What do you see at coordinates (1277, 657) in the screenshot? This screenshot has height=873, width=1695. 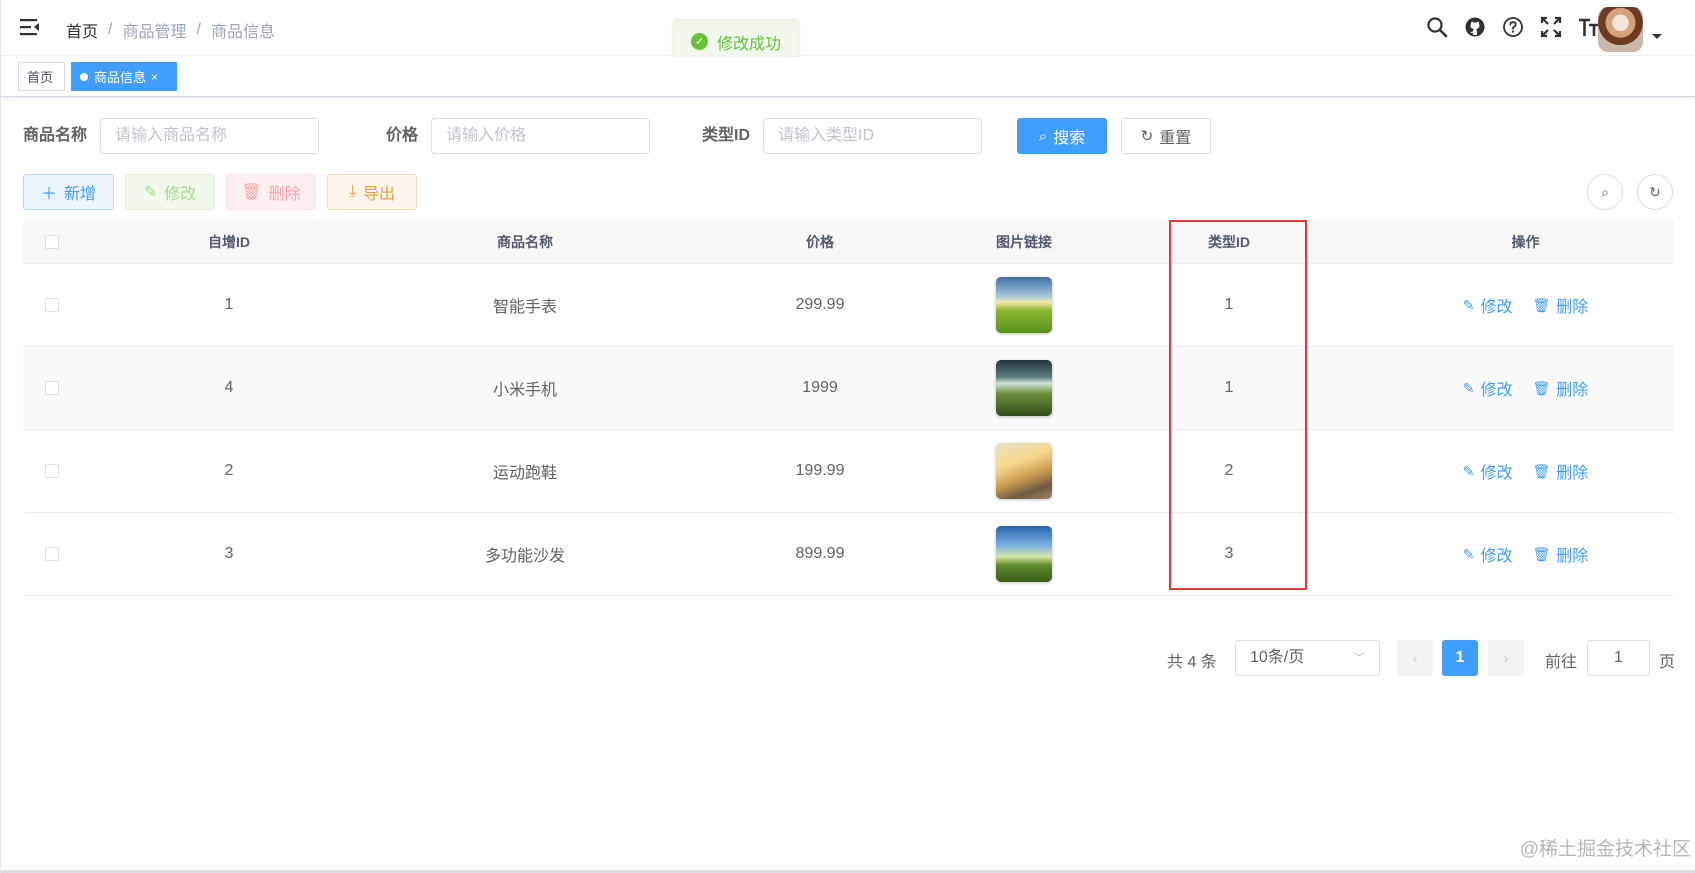 I see `page-size-value: 10条/页` at bounding box center [1277, 657].